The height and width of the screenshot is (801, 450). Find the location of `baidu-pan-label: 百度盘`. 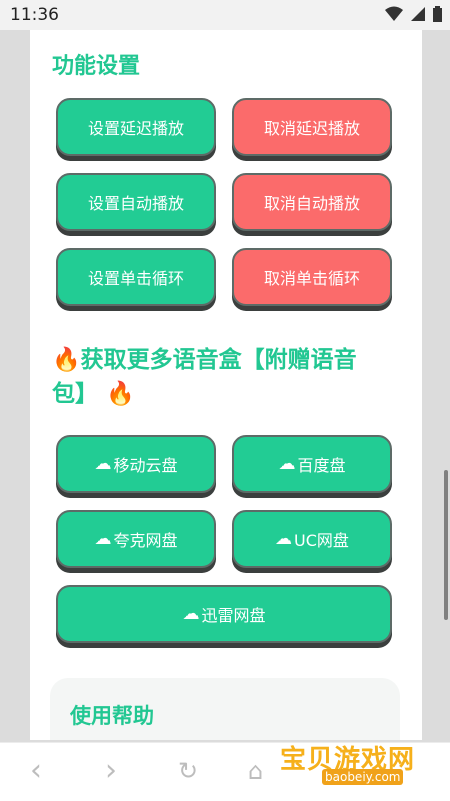

baidu-pan-label: 百度盘 is located at coordinates (321, 465).